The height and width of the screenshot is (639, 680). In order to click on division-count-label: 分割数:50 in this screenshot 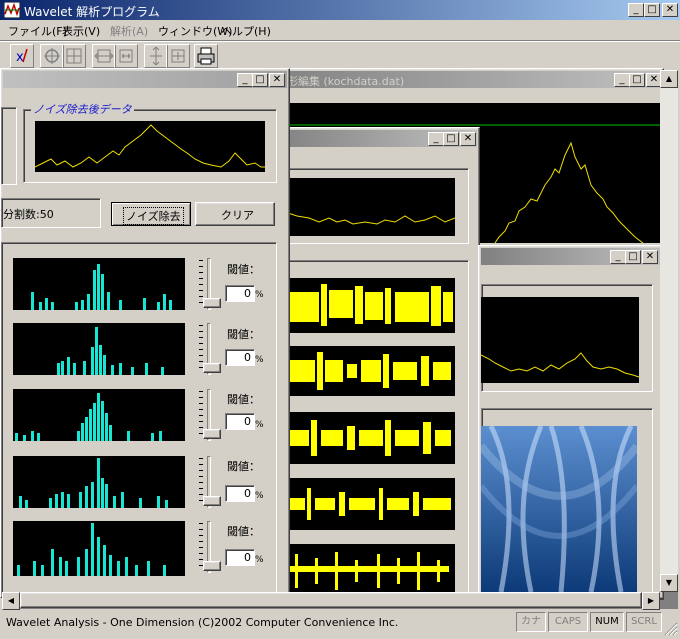, I will do `click(28, 214)`.